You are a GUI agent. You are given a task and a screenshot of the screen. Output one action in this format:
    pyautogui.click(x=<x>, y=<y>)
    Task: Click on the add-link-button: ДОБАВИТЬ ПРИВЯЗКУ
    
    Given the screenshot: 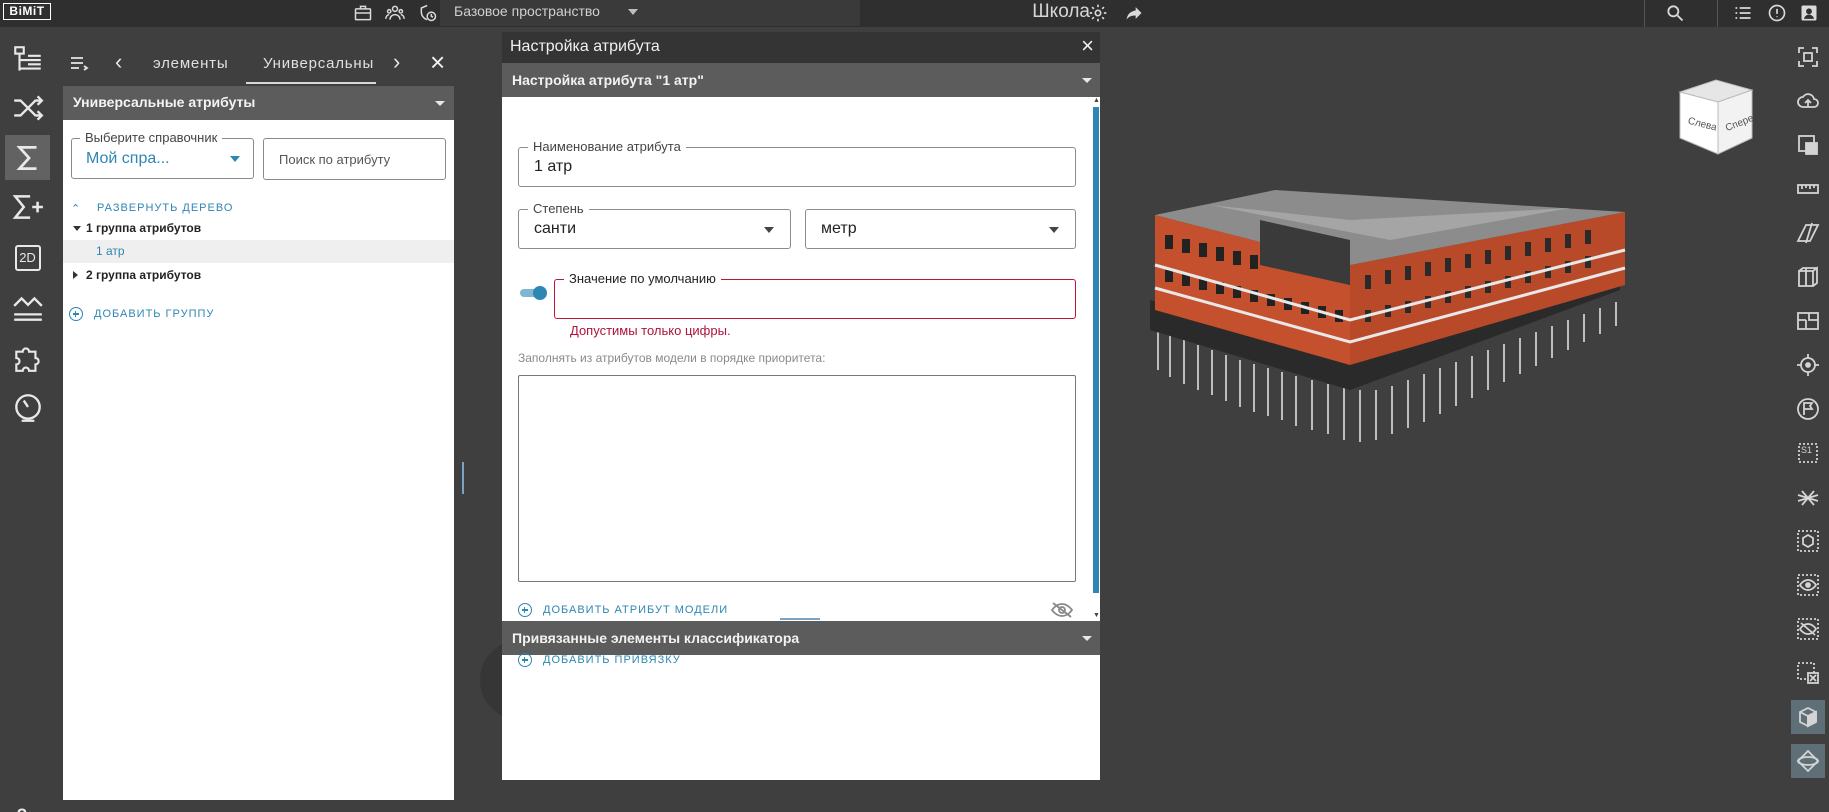 What is the action you would take?
    pyautogui.click(x=599, y=660)
    